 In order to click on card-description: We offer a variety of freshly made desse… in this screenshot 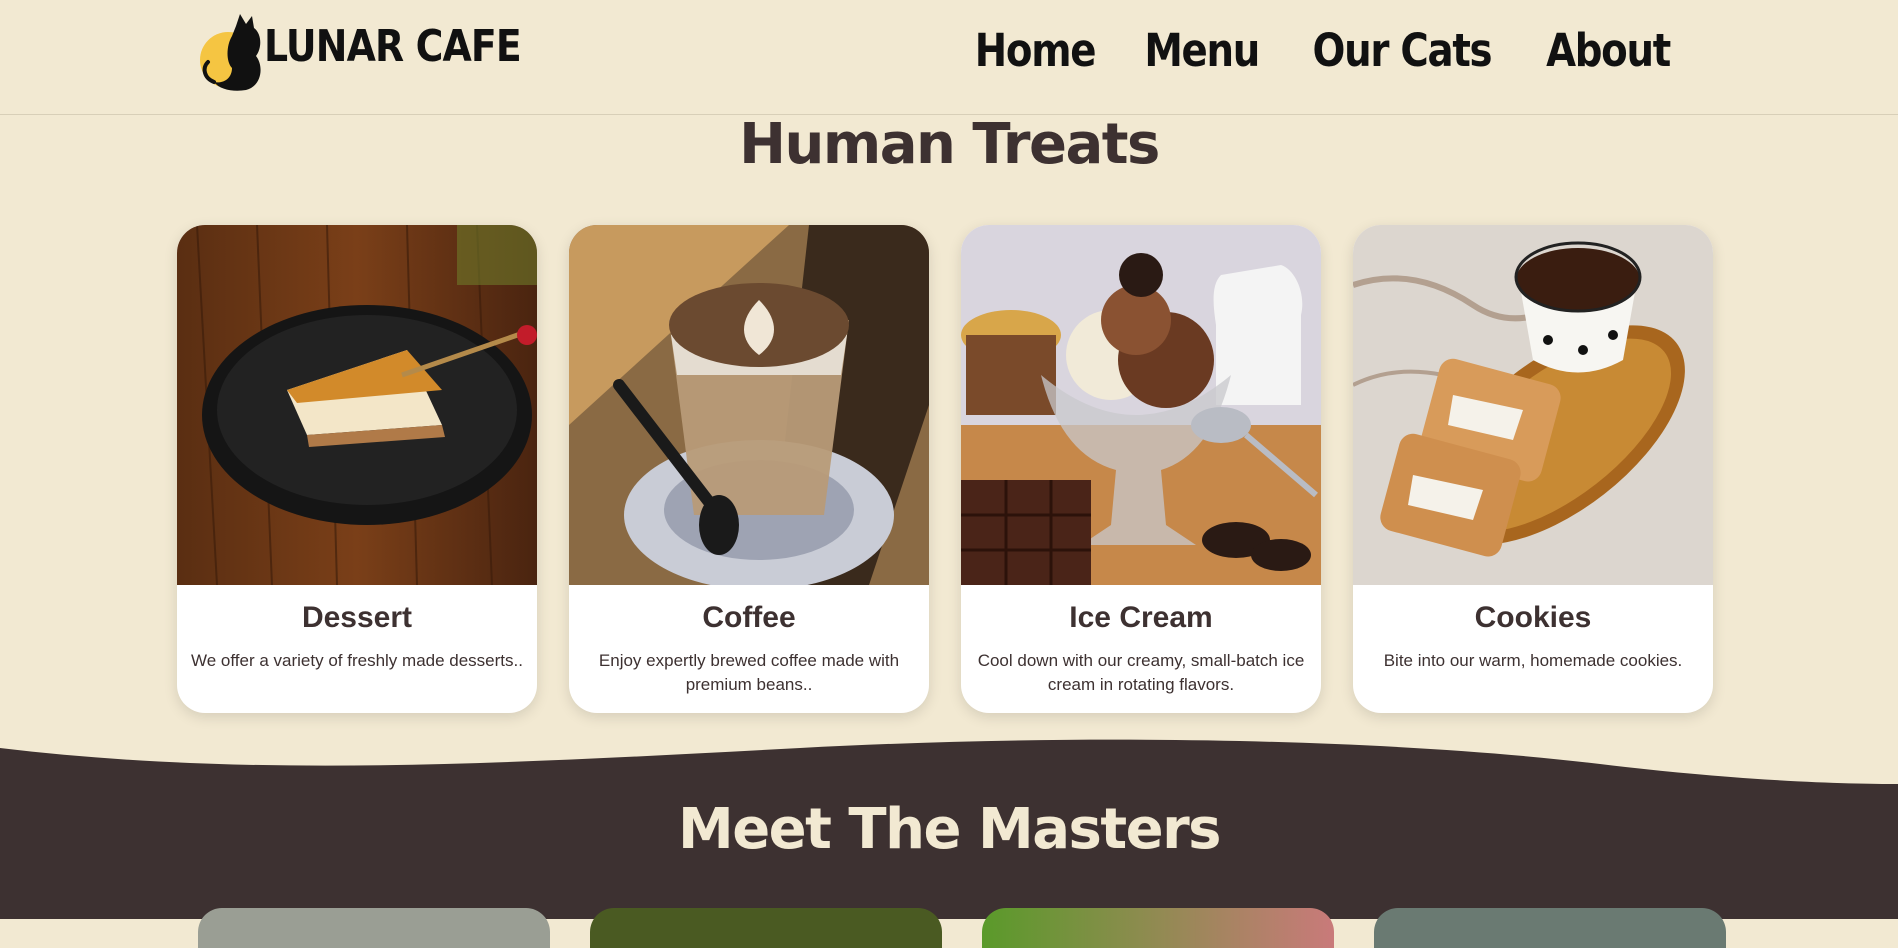, I will do `click(357, 660)`.